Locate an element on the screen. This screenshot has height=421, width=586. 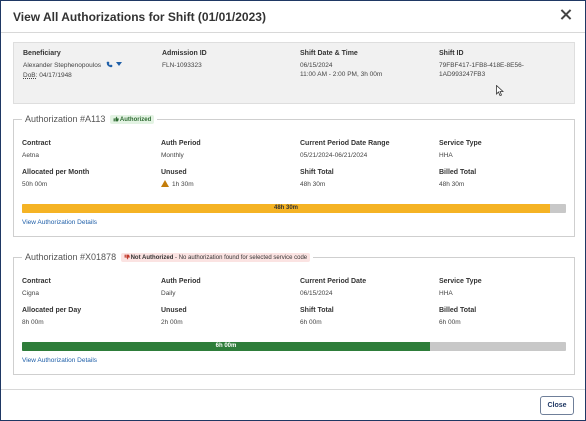
allocated-field: Allocated per Day 8h 00m is located at coordinates (51, 317).